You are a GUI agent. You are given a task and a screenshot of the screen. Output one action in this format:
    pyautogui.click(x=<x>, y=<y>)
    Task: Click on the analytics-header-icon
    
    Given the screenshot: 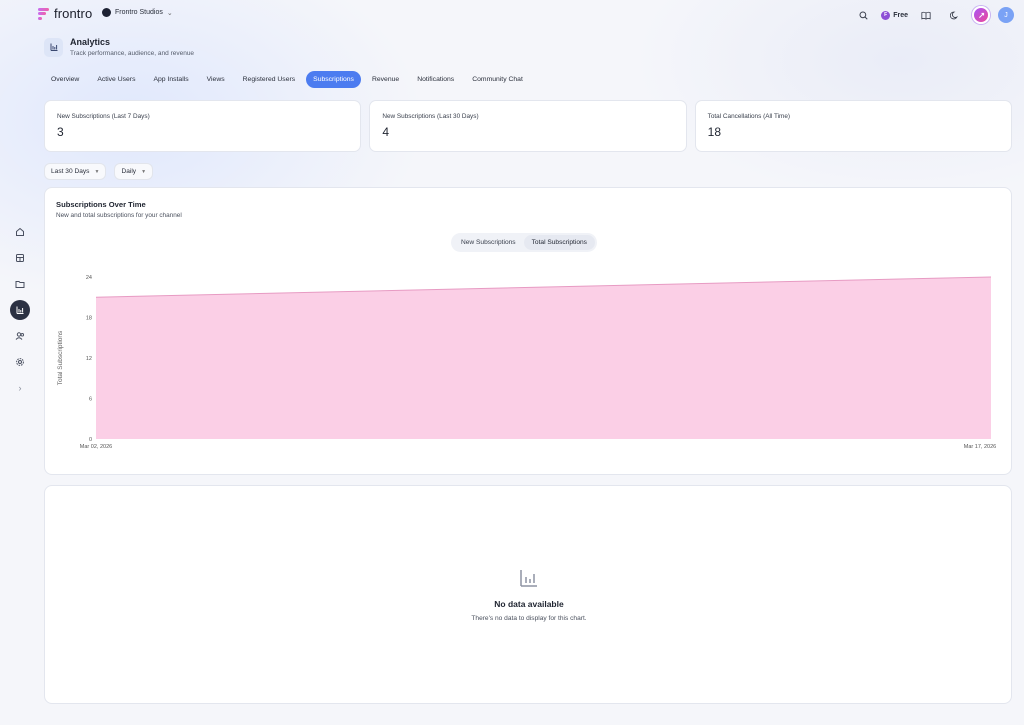 What is the action you would take?
    pyautogui.click(x=53, y=47)
    